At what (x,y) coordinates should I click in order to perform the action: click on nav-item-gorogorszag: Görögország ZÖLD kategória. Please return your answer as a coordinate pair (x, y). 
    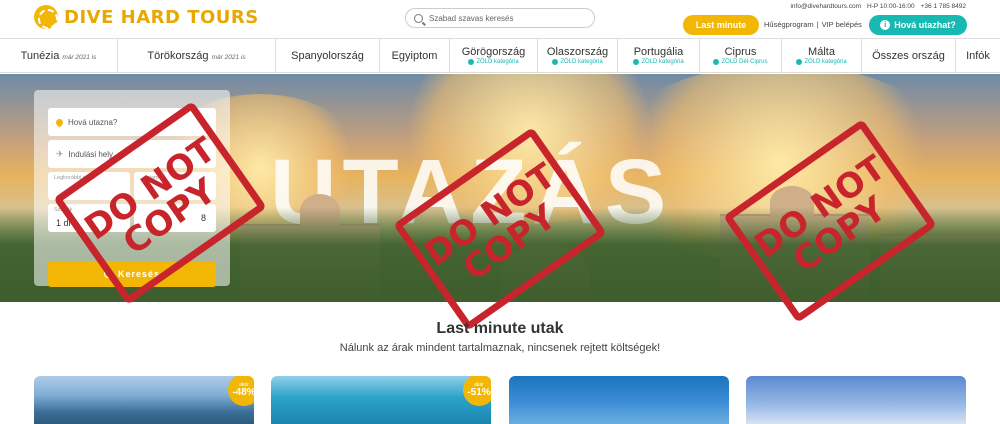
    Looking at the image, I should click on (494, 55).